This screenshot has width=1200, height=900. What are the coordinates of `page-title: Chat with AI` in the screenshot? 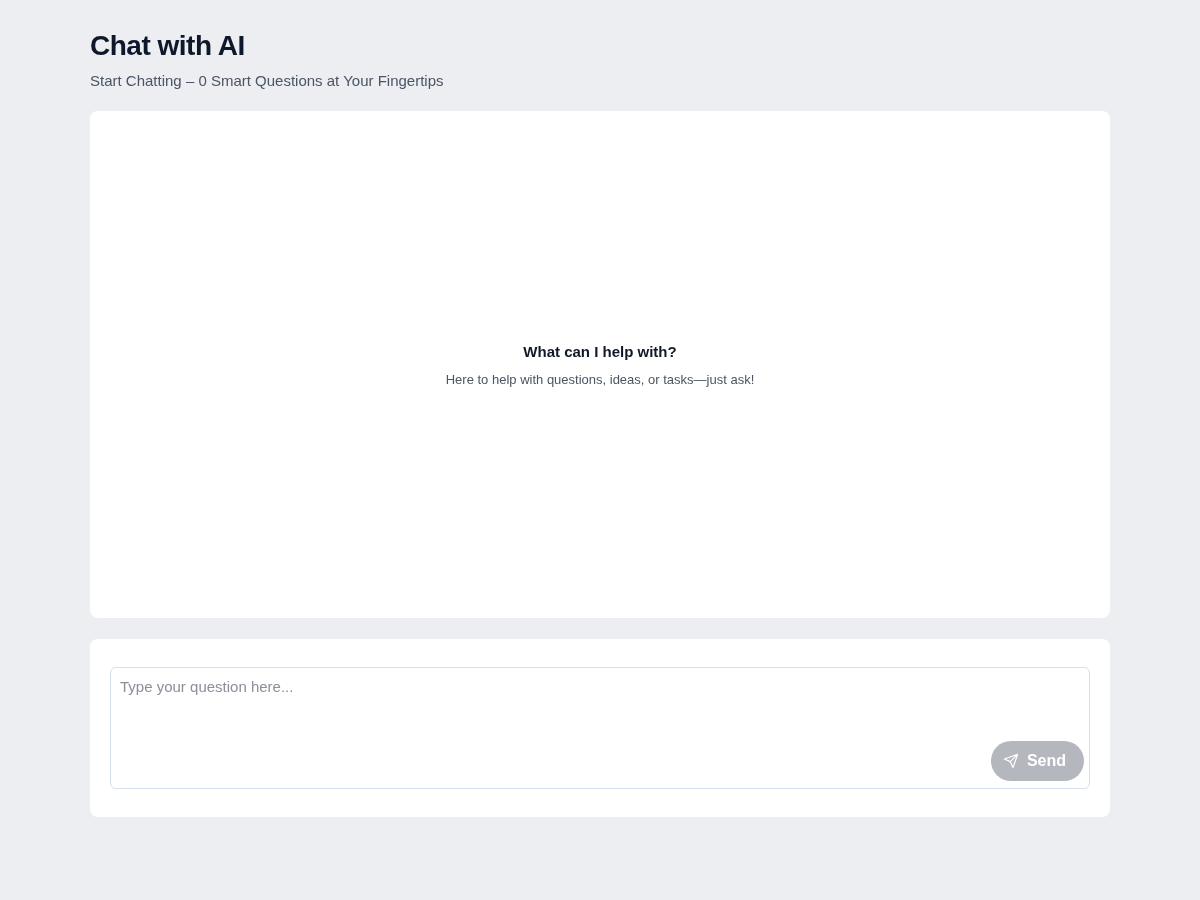 It's located at (168, 46).